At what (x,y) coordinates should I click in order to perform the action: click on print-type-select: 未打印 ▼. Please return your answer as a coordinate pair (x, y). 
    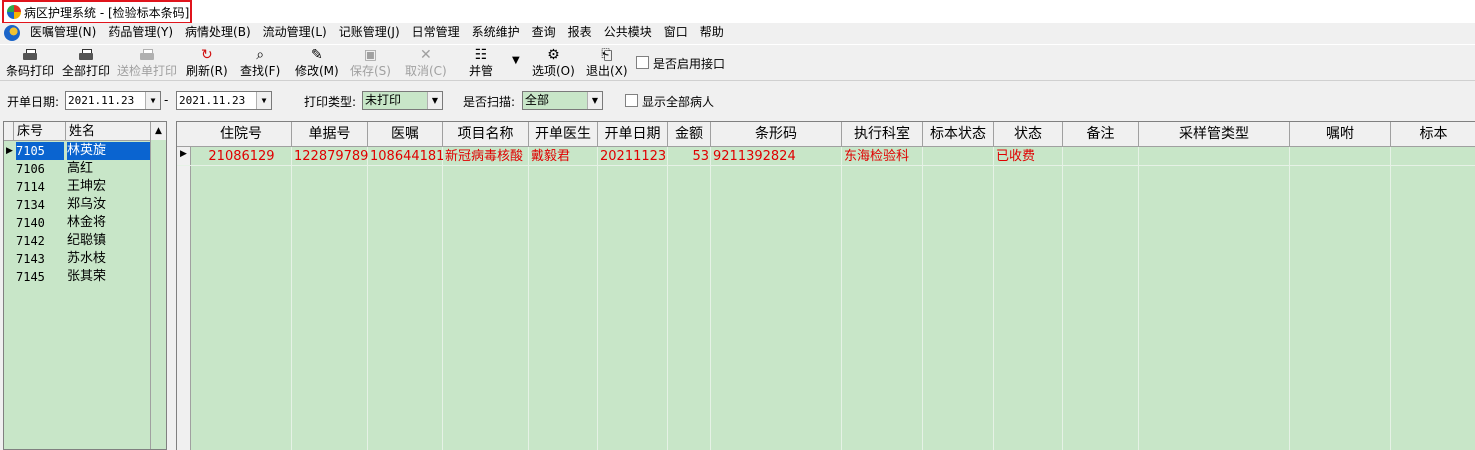
    Looking at the image, I should click on (402, 100).